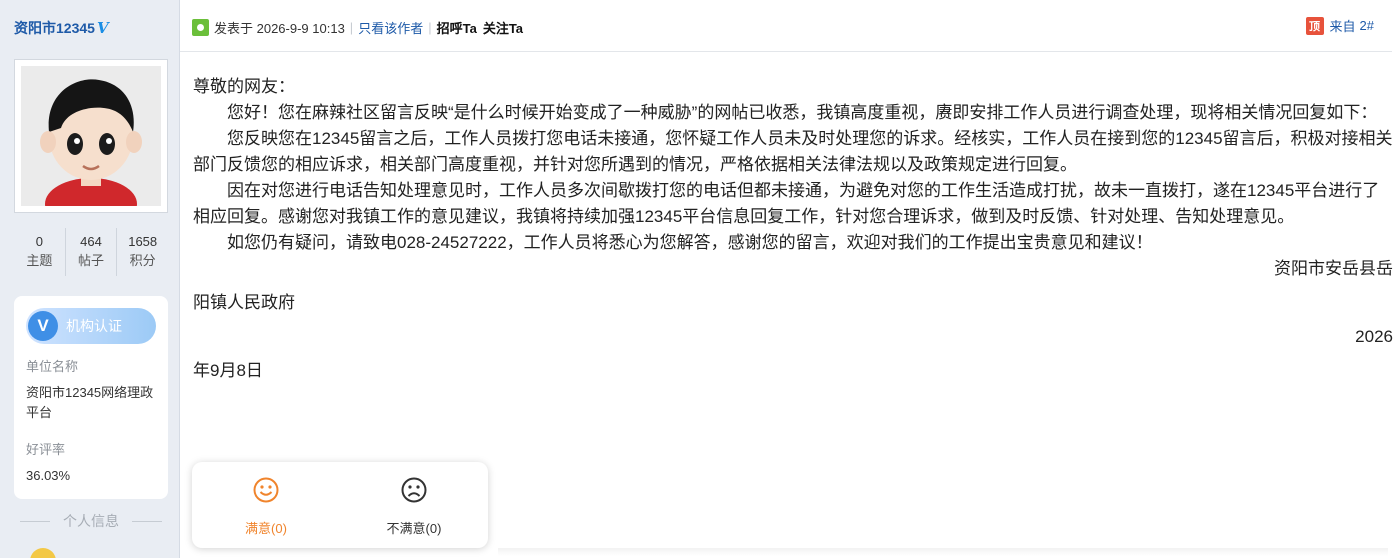  What do you see at coordinates (1343, 25) in the screenshot?
I see `from-label: 来自` at bounding box center [1343, 25].